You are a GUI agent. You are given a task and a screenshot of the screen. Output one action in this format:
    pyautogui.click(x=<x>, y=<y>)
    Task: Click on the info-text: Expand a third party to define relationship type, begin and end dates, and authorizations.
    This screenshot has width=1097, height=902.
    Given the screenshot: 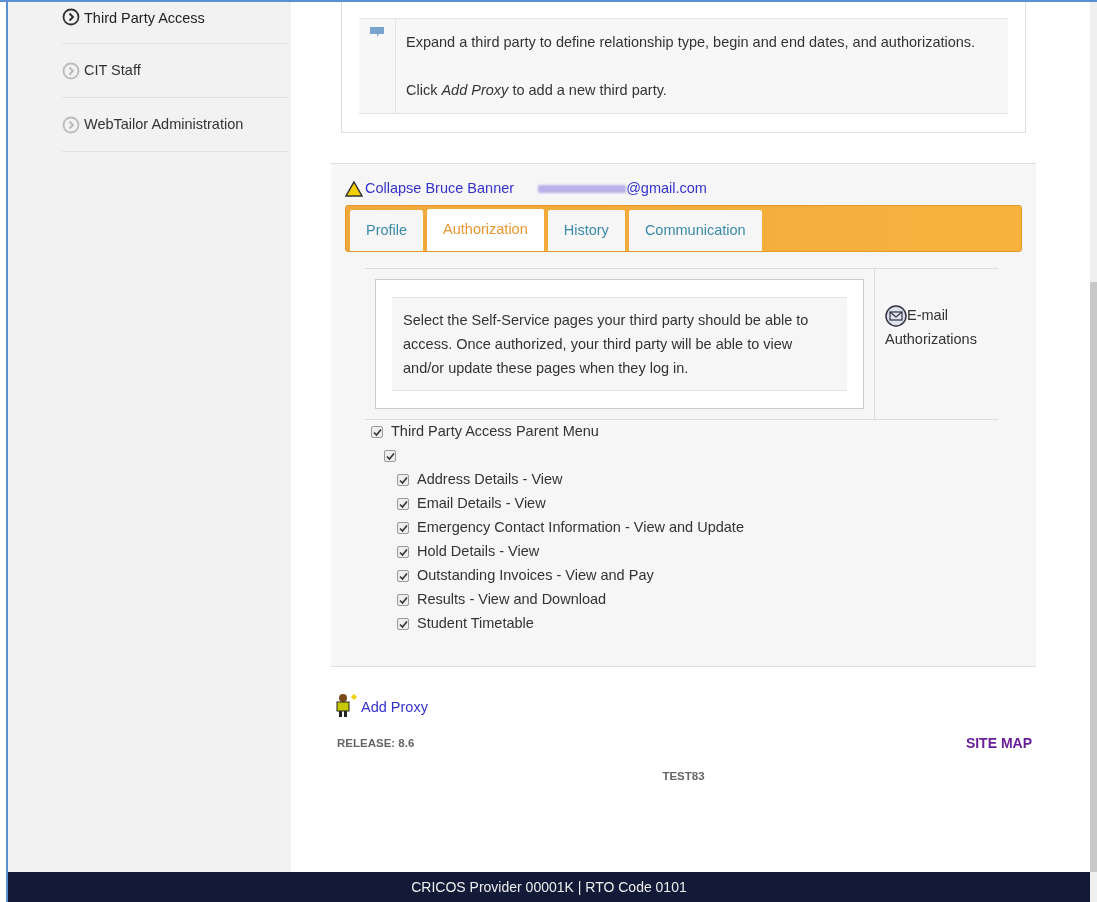 What is the action you would take?
    pyautogui.click(x=691, y=42)
    